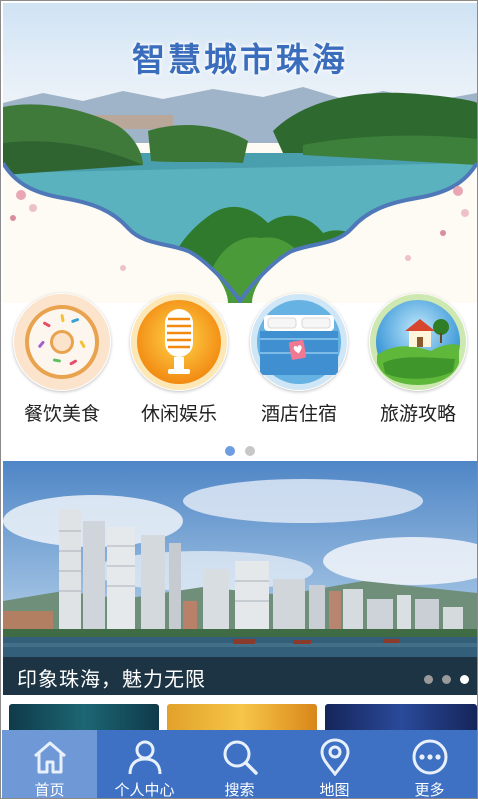  What do you see at coordinates (335, 757) in the screenshot?
I see `map-pin-icon` at bounding box center [335, 757].